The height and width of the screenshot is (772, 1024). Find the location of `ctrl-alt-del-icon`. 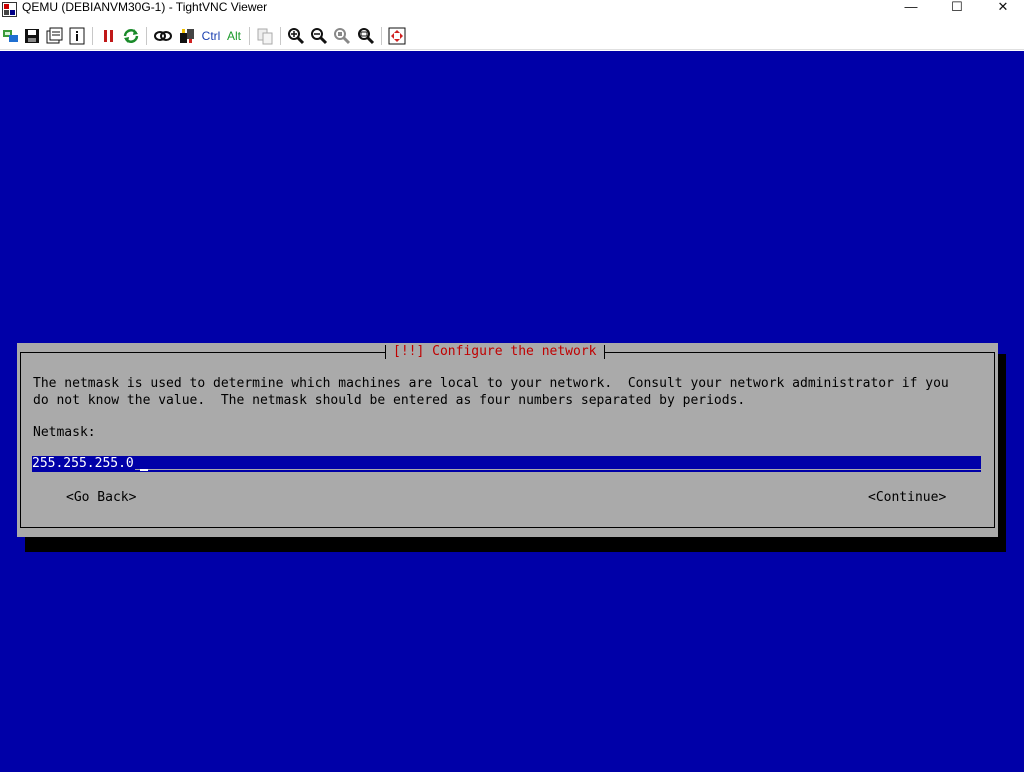

ctrl-alt-del-icon is located at coordinates (187, 36).